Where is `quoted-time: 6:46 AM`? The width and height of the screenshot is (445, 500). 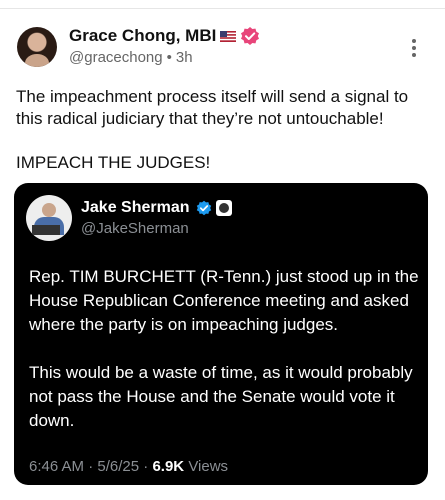
quoted-time: 6:46 AM is located at coordinates (56, 466).